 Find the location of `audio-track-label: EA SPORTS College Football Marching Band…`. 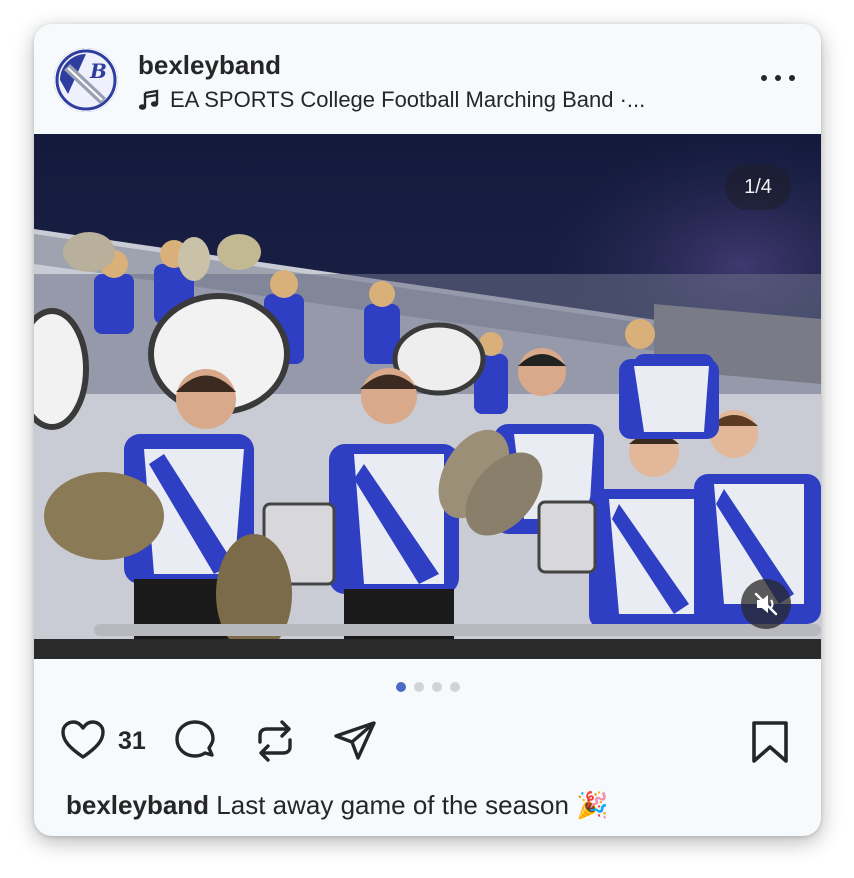

audio-track-label: EA SPORTS College Football Marching Band… is located at coordinates (408, 99).